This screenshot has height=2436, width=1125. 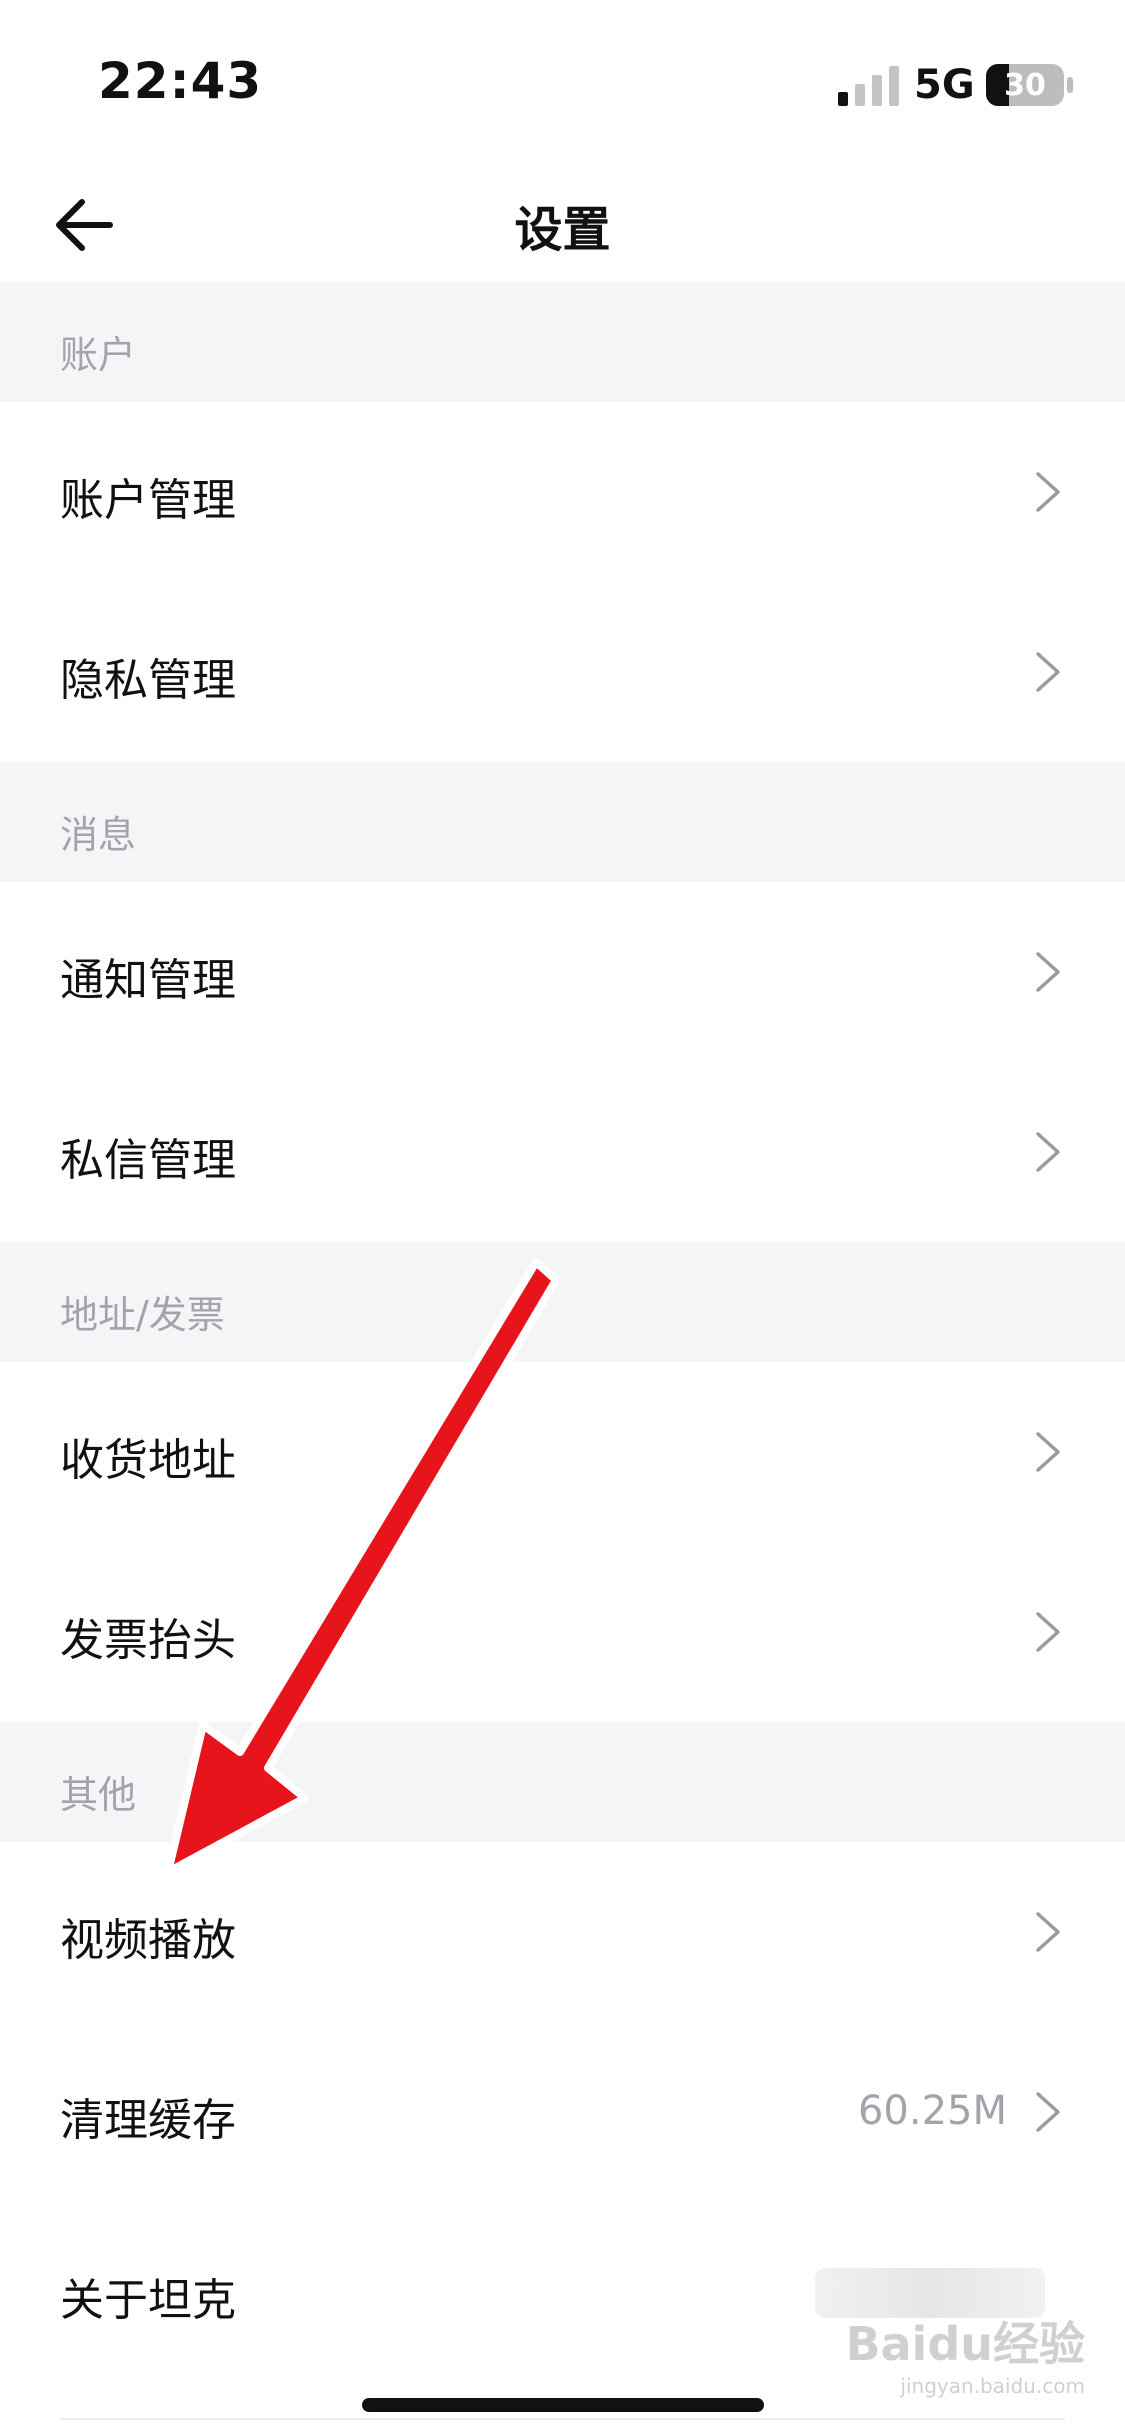 I want to click on watermark-text: Baidu经验, so click(x=965, y=2344).